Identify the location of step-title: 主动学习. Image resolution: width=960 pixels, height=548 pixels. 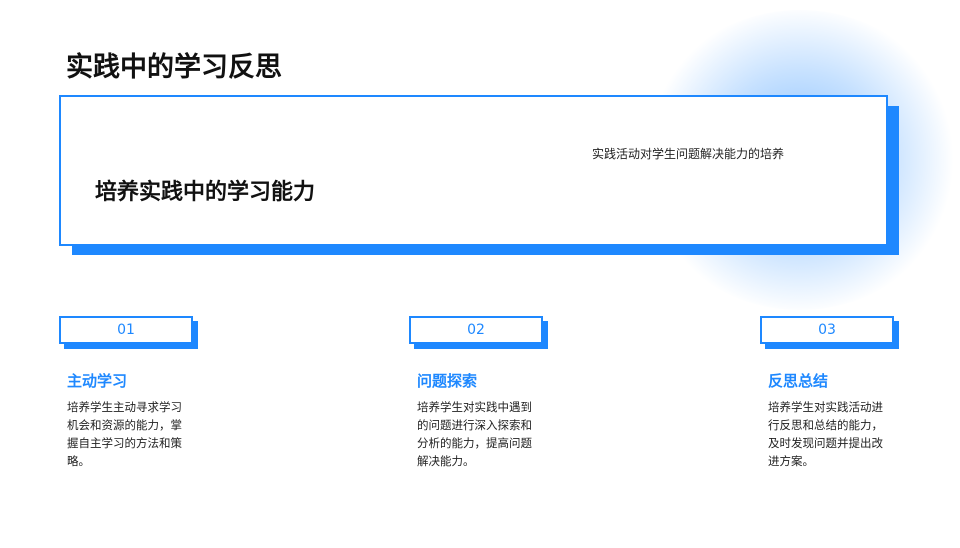
(97, 381).